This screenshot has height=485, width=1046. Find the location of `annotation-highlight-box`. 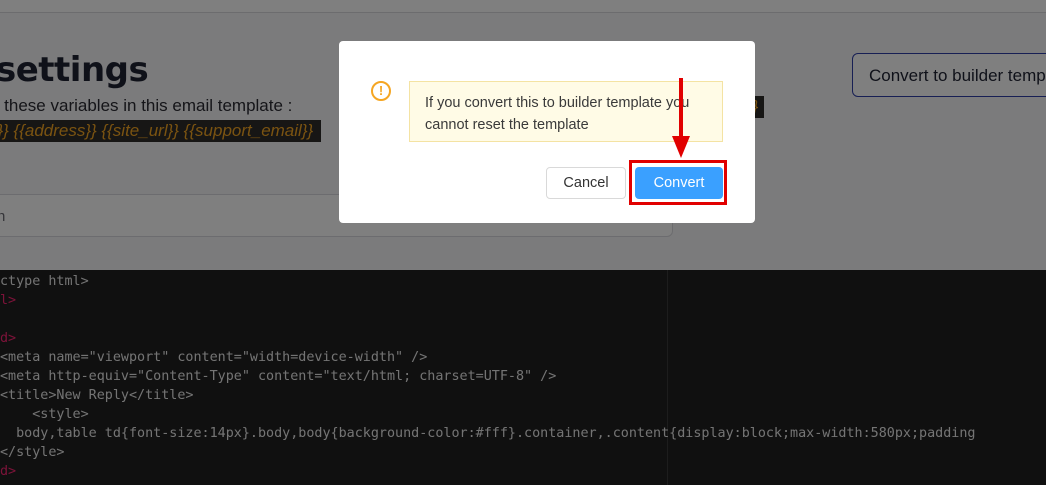

annotation-highlight-box is located at coordinates (678, 182).